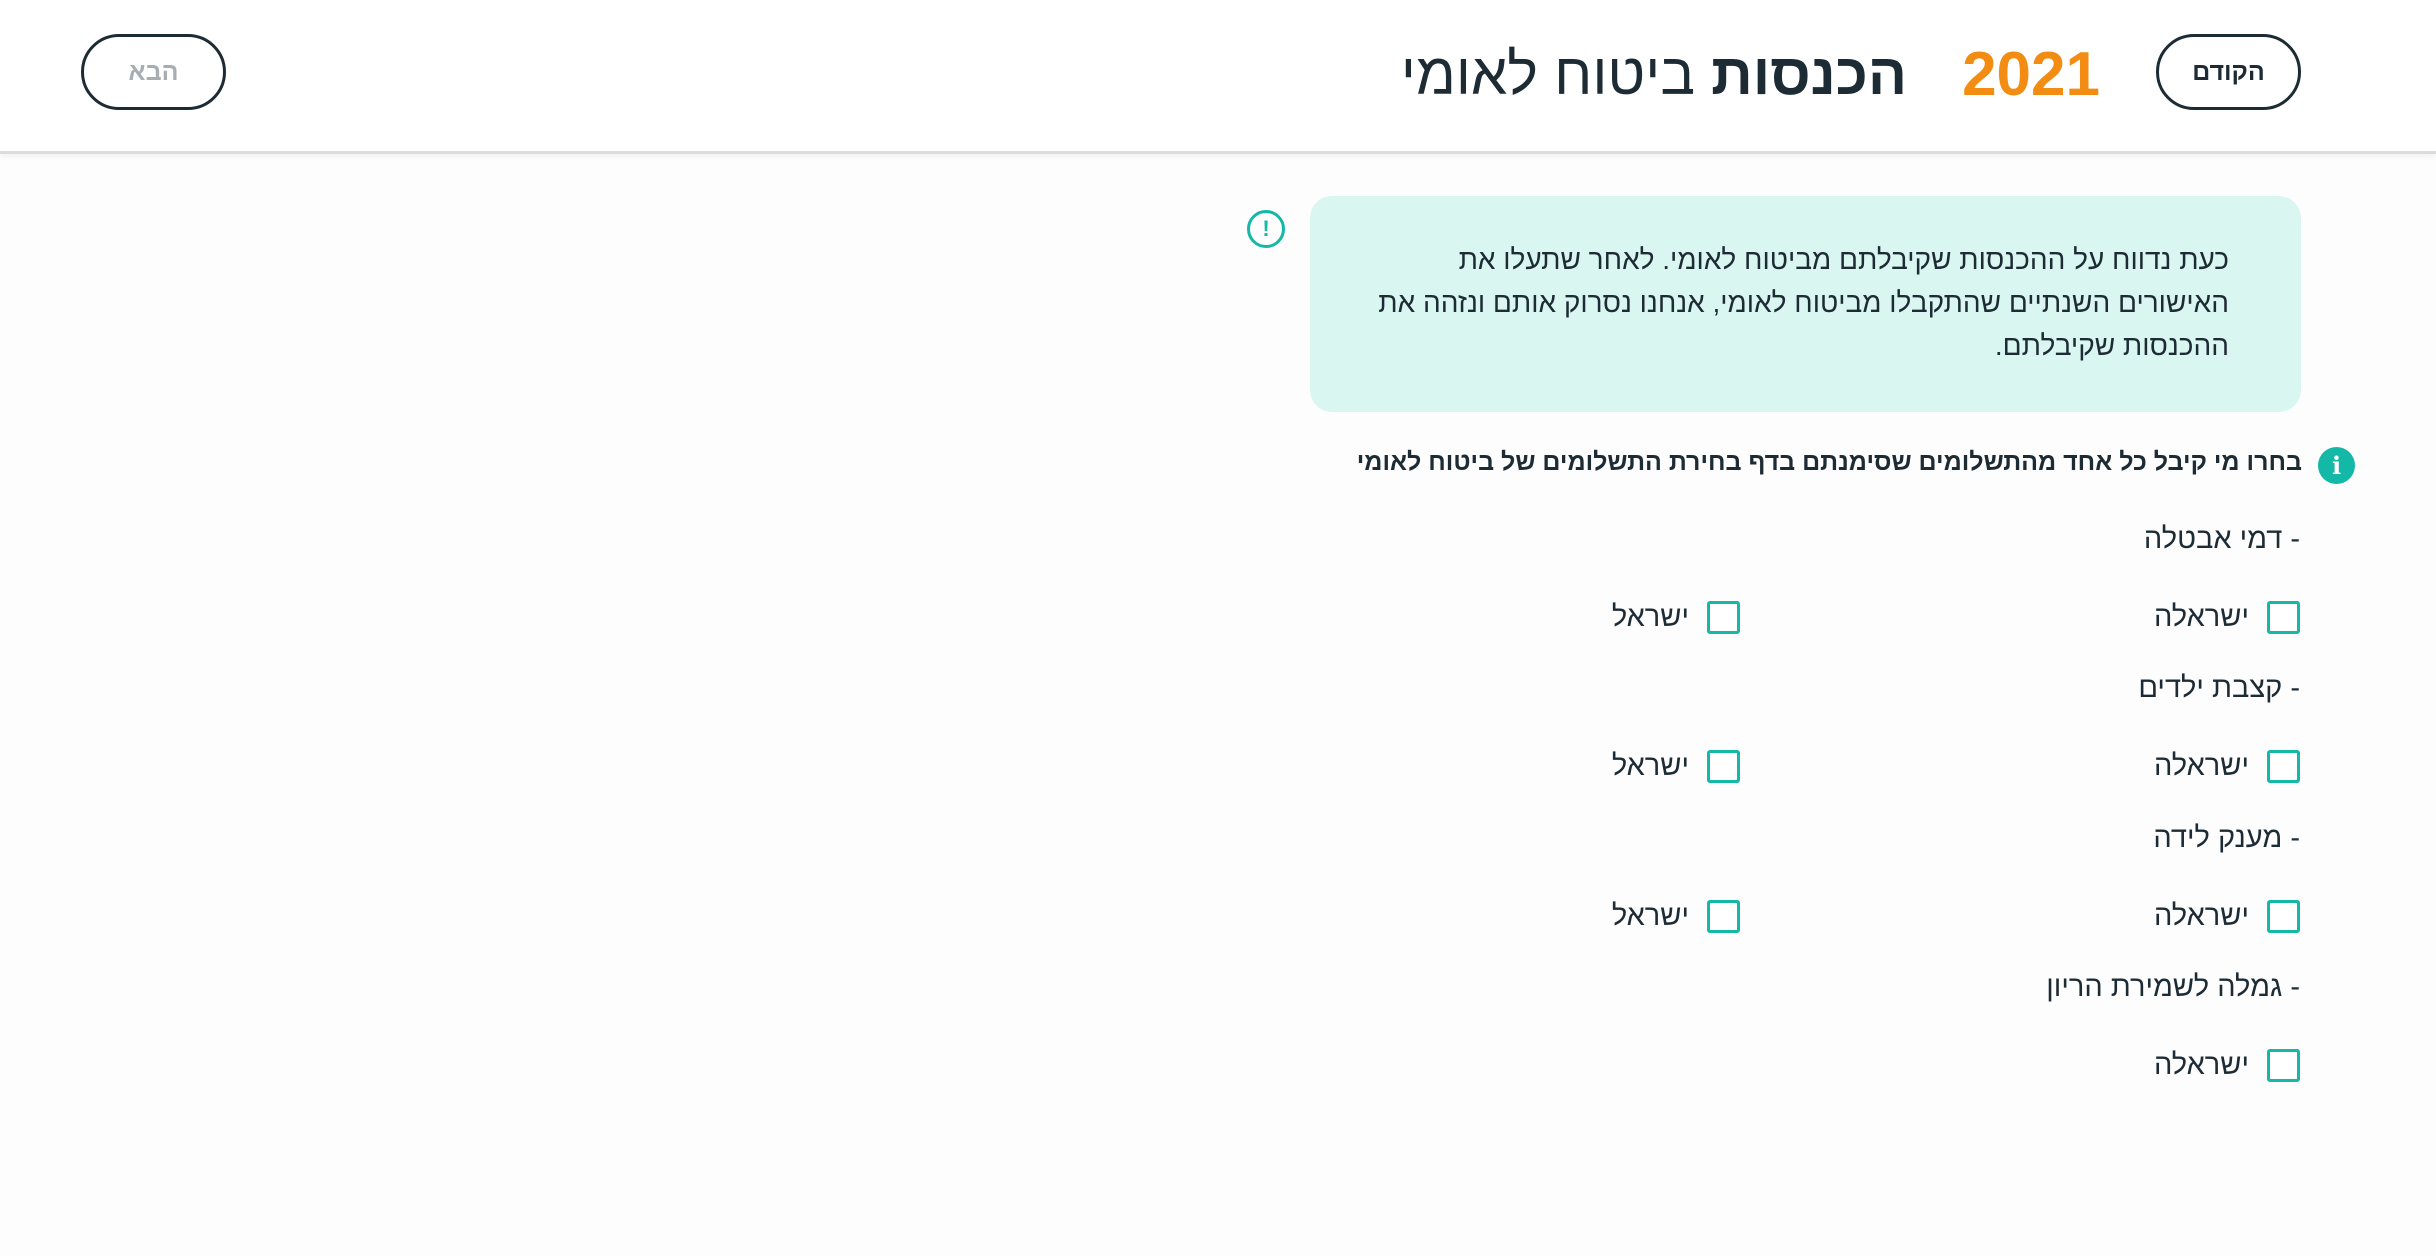 The width and height of the screenshot is (2436, 1256). I want to click on category-label-unemployment: - דמי אבטלה, so click(2221, 539).